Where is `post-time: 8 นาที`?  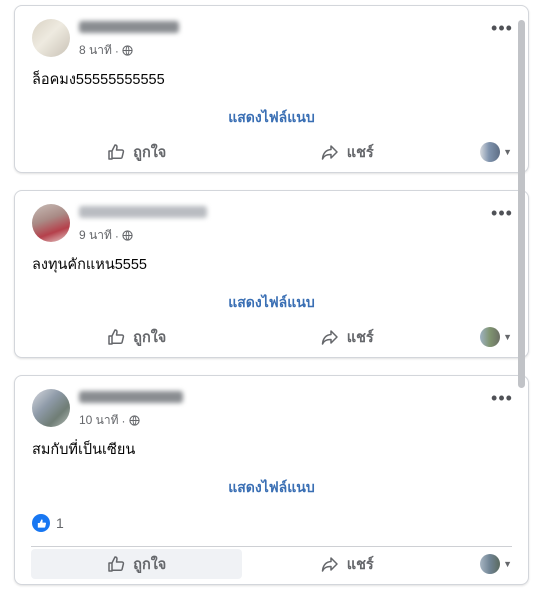
post-time: 8 นาที is located at coordinates (95, 50).